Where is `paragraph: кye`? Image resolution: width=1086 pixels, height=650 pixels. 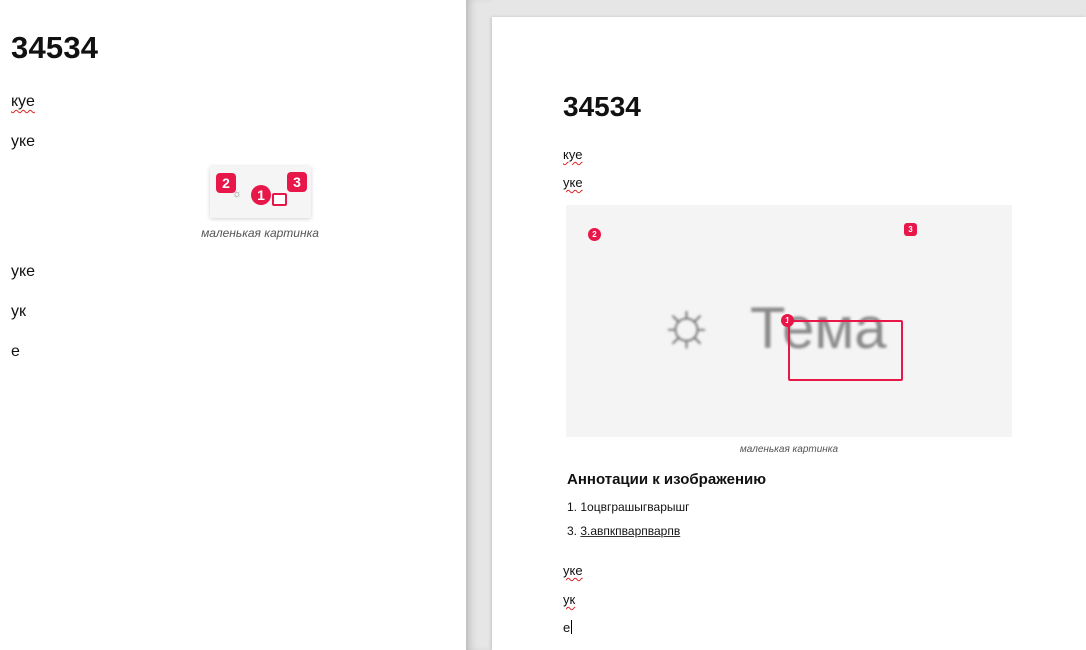 paragraph: кye is located at coordinates (23, 102).